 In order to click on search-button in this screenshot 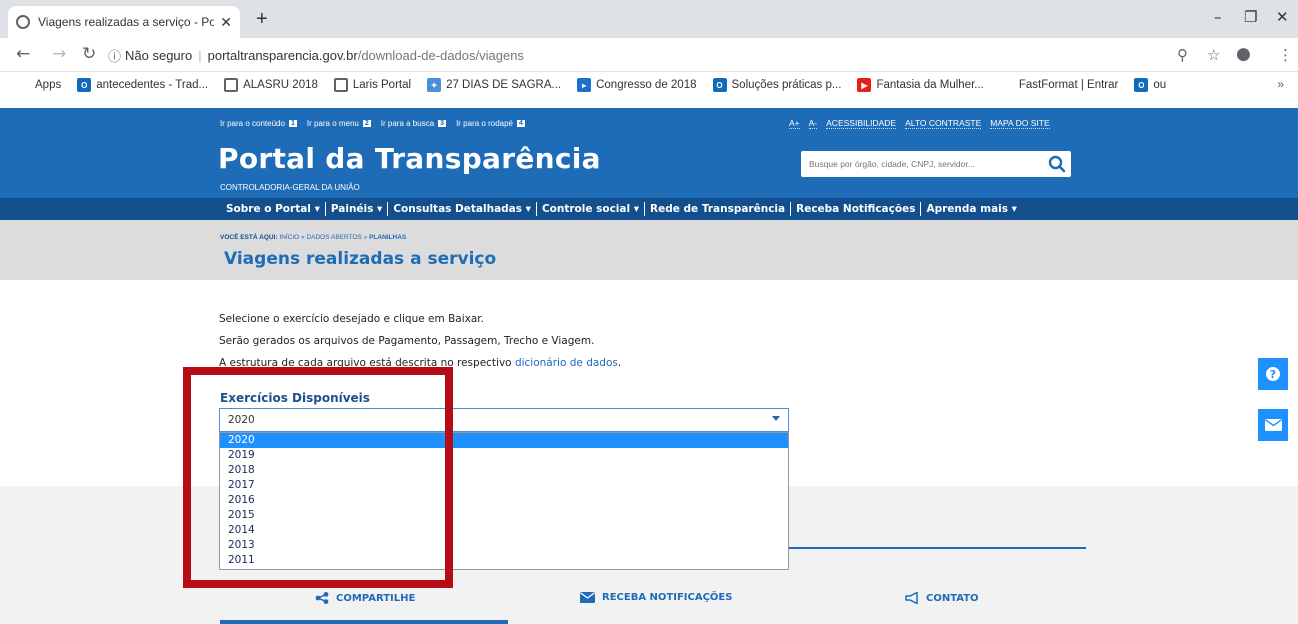, I will do `click(1057, 164)`.